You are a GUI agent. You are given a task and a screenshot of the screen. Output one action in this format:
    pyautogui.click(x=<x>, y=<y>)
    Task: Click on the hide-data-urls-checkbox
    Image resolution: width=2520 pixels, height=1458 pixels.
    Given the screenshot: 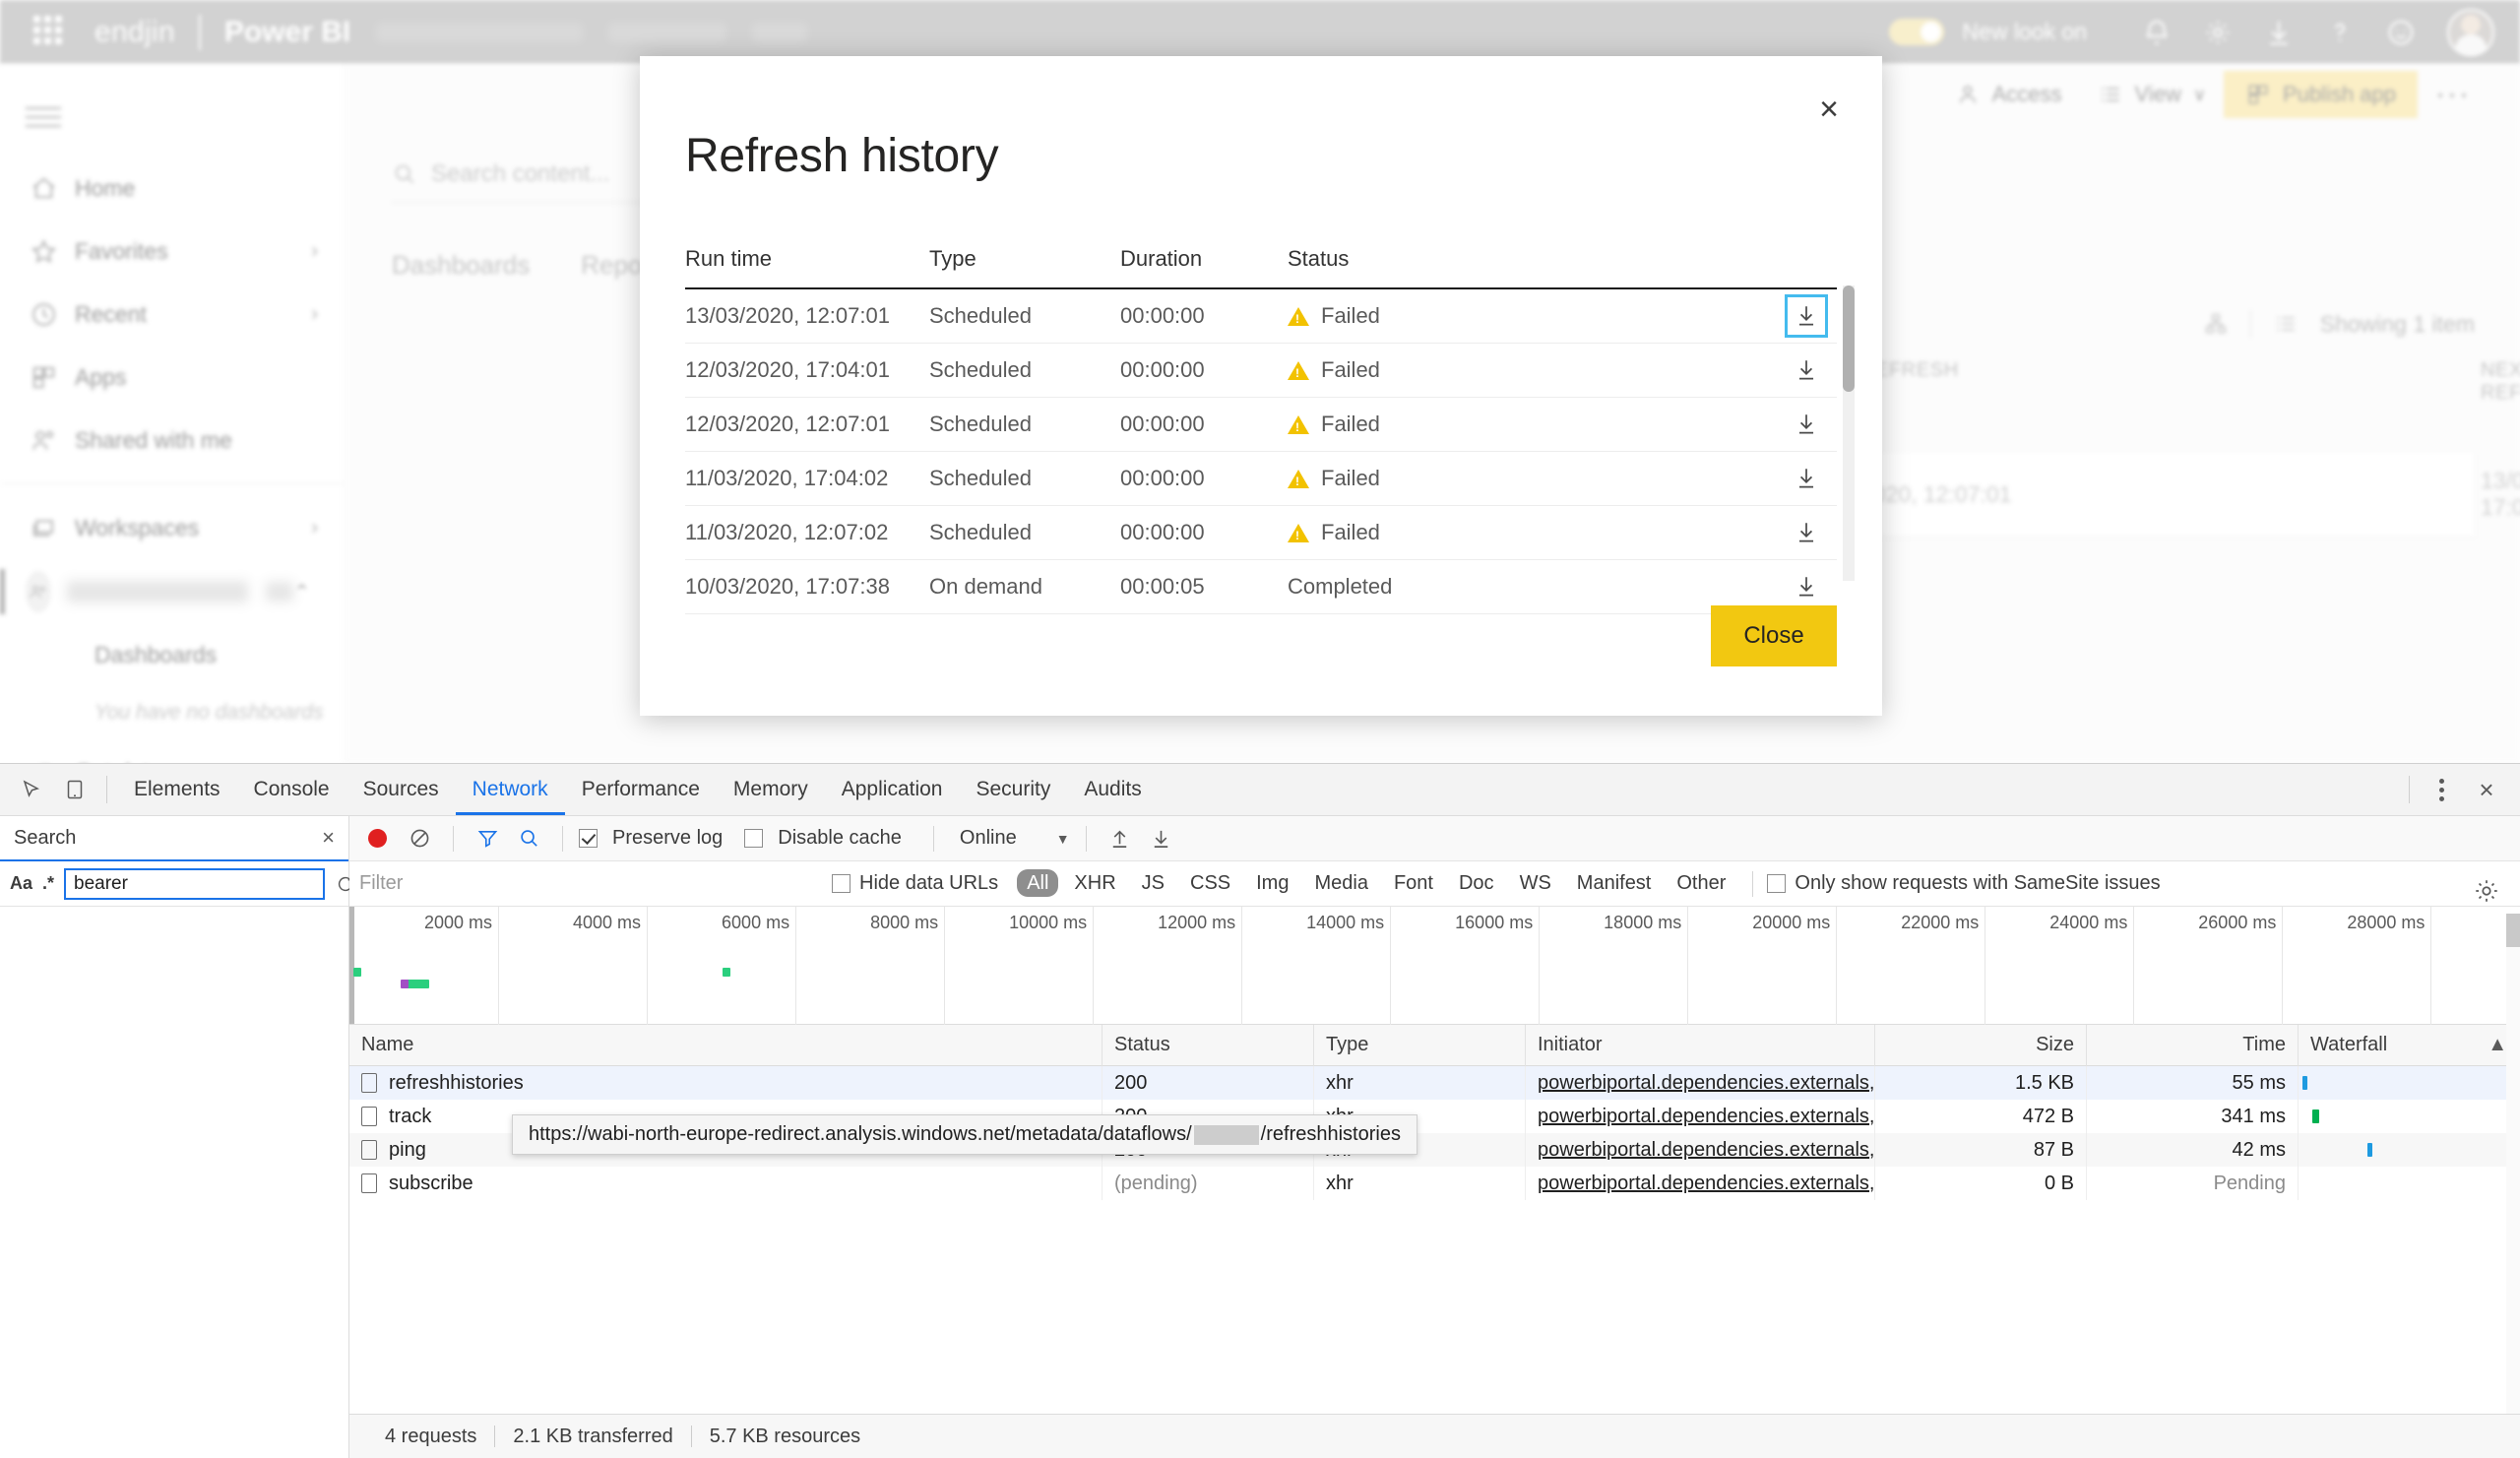 What is the action you would take?
    pyautogui.click(x=841, y=883)
    